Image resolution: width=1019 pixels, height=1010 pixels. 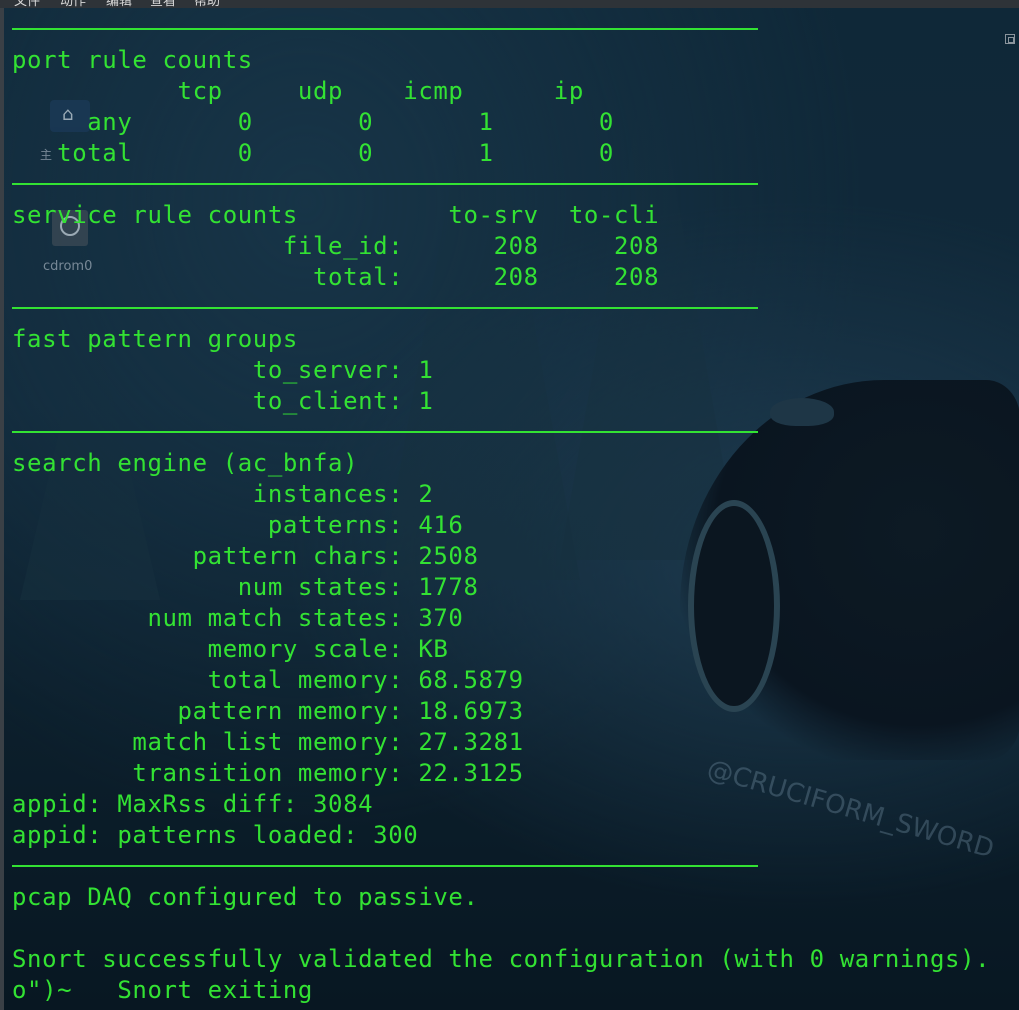 What do you see at coordinates (268, 711) in the screenshot?
I see `search-engine-row: pattern memory: 18.6973` at bounding box center [268, 711].